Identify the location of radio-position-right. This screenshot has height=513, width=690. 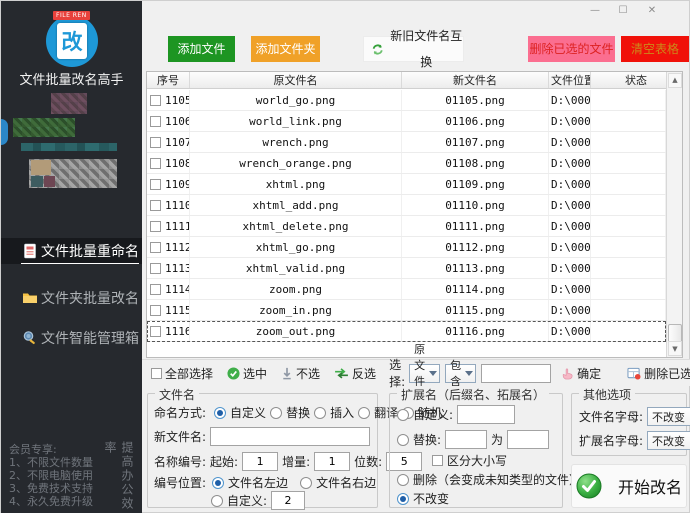
(306, 482).